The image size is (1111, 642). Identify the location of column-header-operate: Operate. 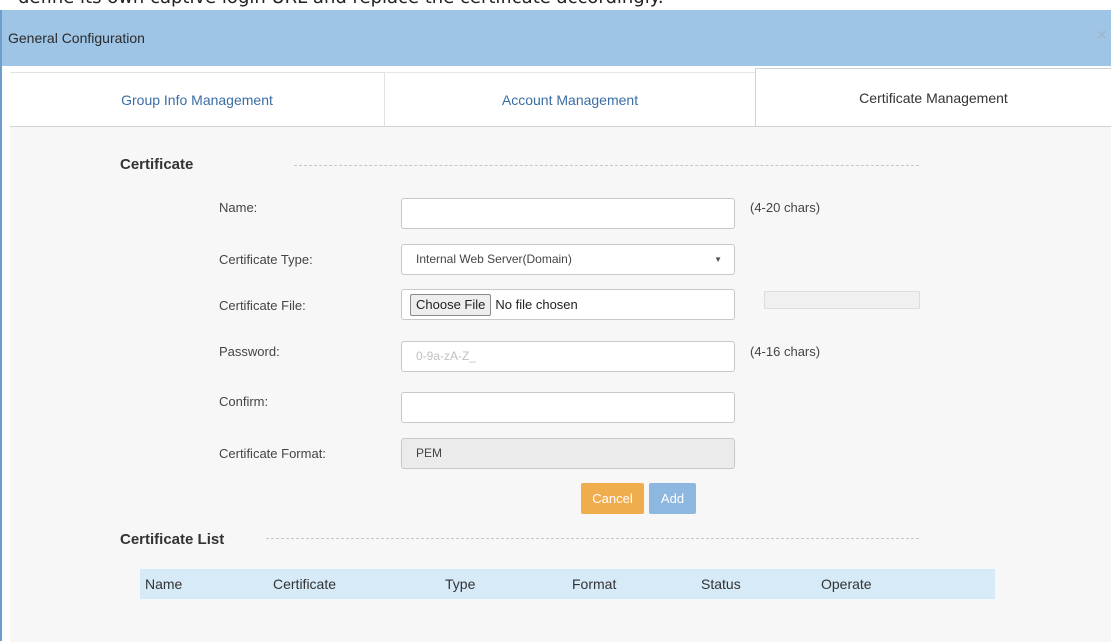
(846, 584).